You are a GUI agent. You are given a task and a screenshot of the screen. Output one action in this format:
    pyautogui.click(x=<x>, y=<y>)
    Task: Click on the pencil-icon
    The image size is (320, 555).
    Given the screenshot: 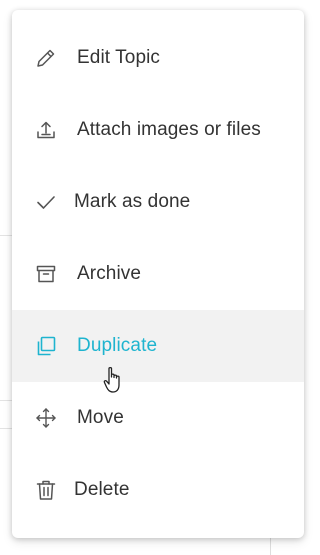 What is the action you would take?
    pyautogui.click(x=46, y=58)
    